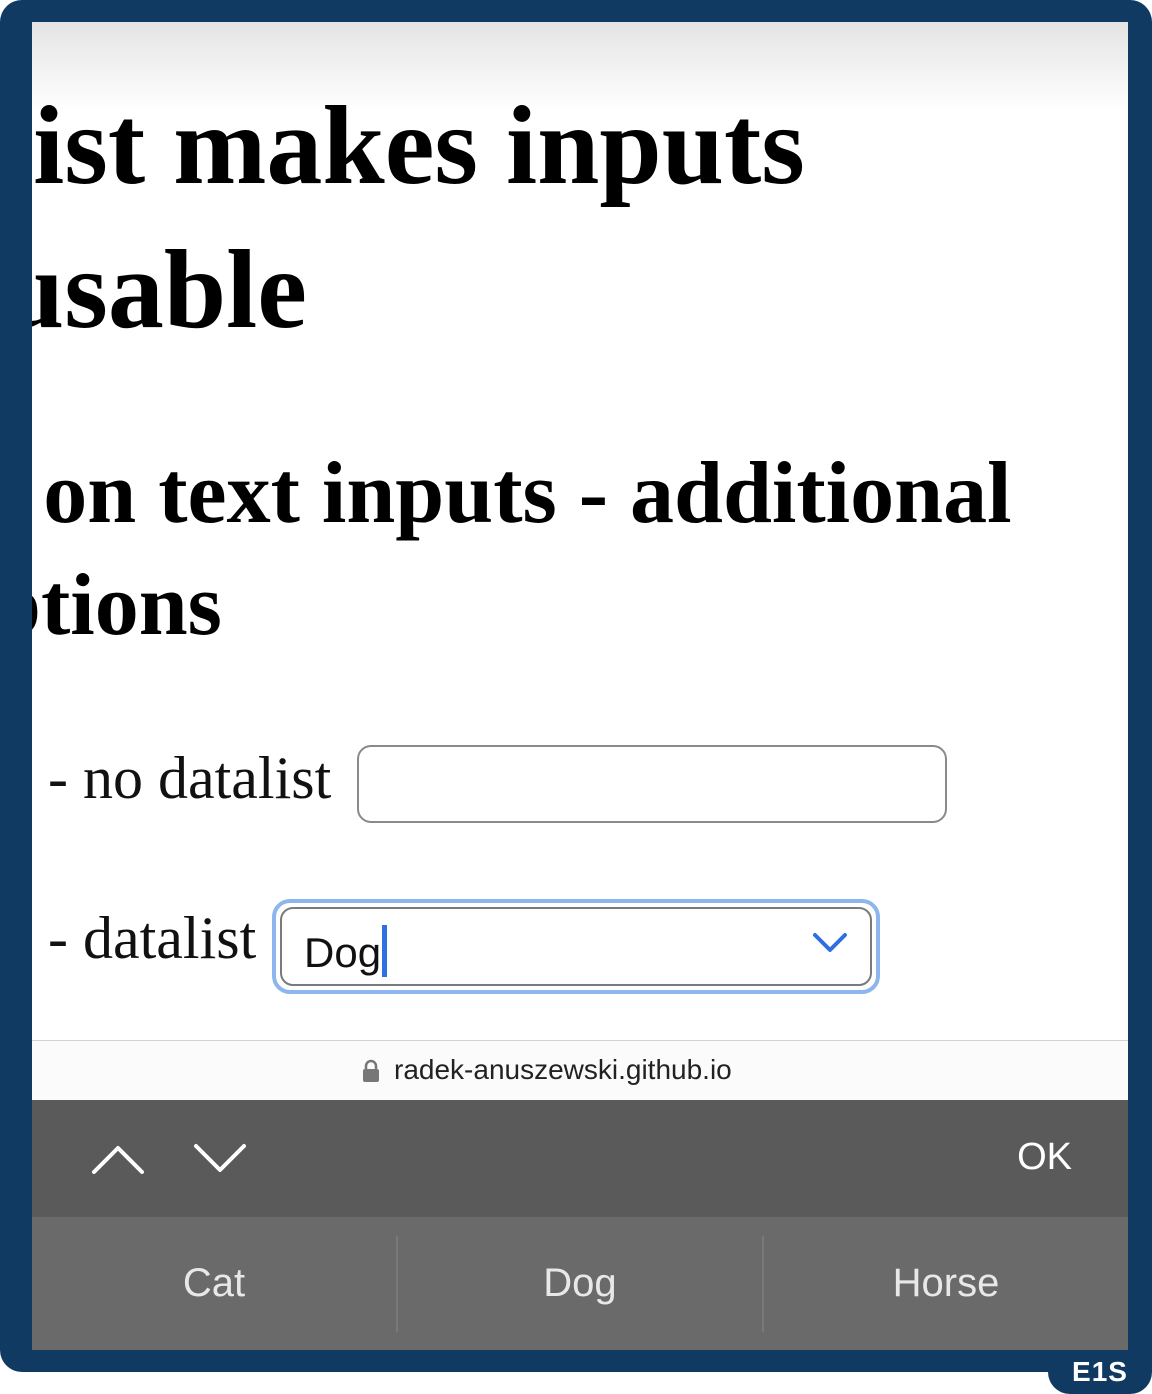 This screenshot has height=1394, width=1152. Describe the element at coordinates (946, 1283) in the screenshot. I see `suggestion-horse: Horse` at that location.